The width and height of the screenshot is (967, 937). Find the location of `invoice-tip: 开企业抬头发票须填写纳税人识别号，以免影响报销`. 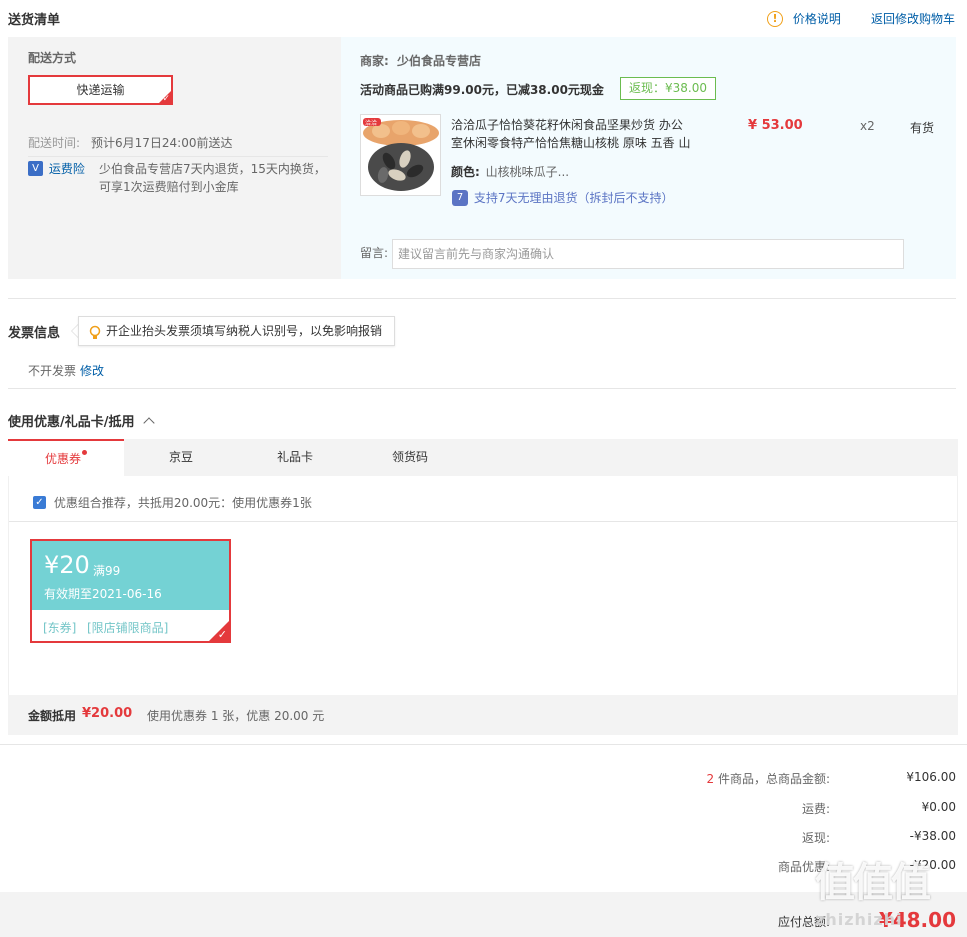

invoice-tip: 开企业抬头发票须填写纳税人识别号，以免影响报销 is located at coordinates (236, 331).